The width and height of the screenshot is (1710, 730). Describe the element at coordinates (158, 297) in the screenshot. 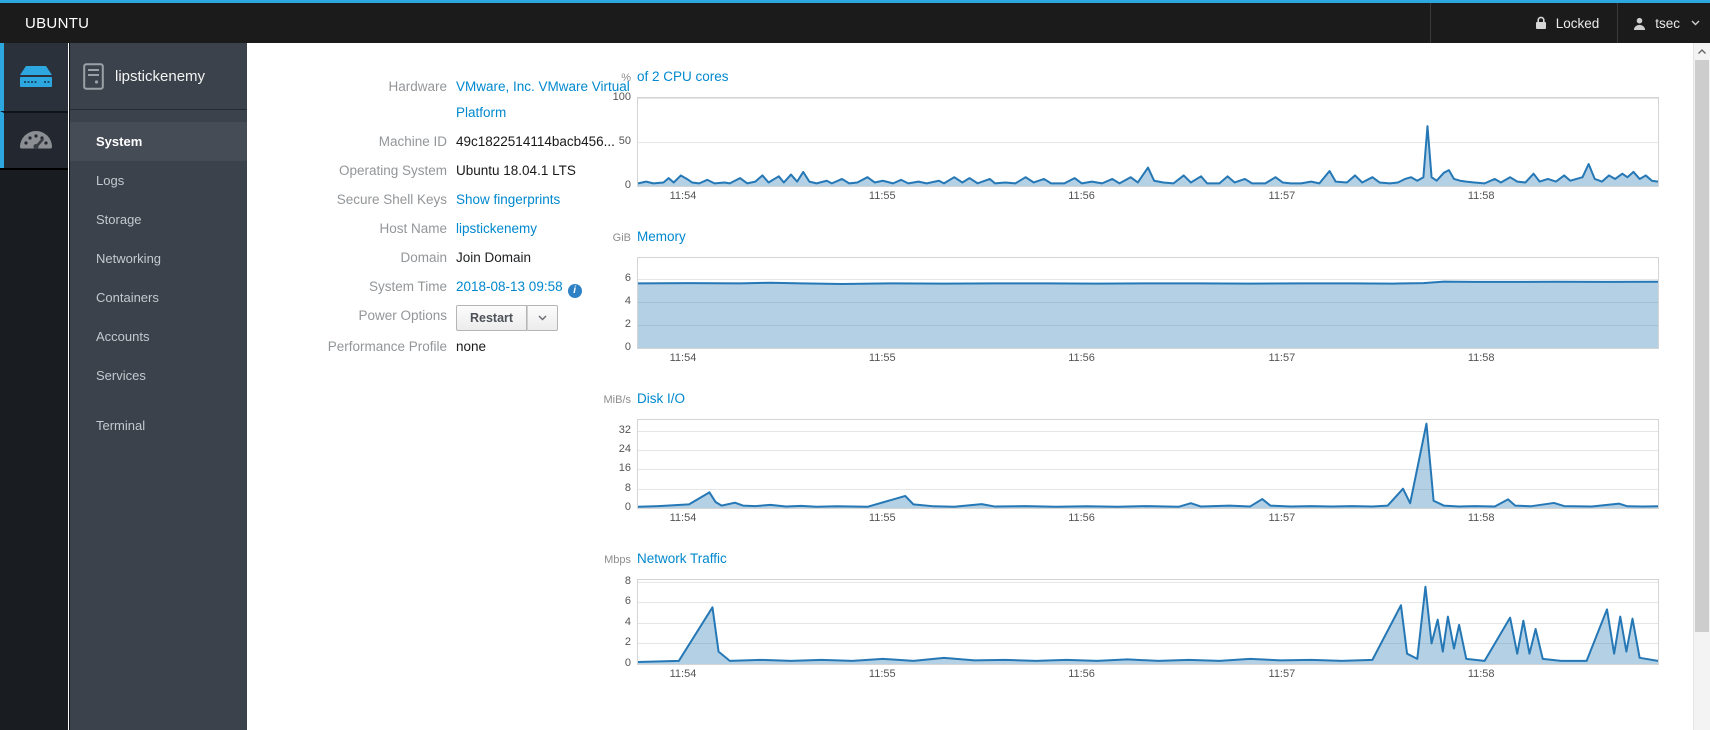

I see `sidebar-item-containers: Containers` at that location.